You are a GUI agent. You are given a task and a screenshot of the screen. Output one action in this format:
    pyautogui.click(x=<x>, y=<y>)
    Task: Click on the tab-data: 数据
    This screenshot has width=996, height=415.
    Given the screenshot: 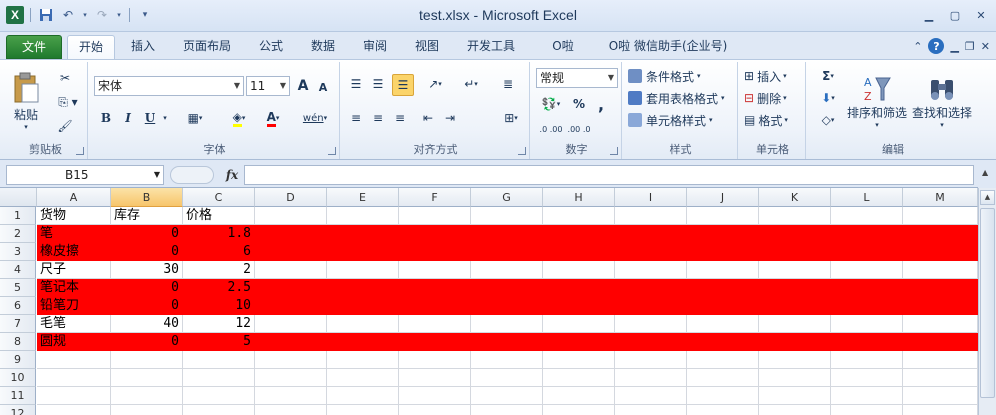 What is the action you would take?
    pyautogui.click(x=323, y=47)
    